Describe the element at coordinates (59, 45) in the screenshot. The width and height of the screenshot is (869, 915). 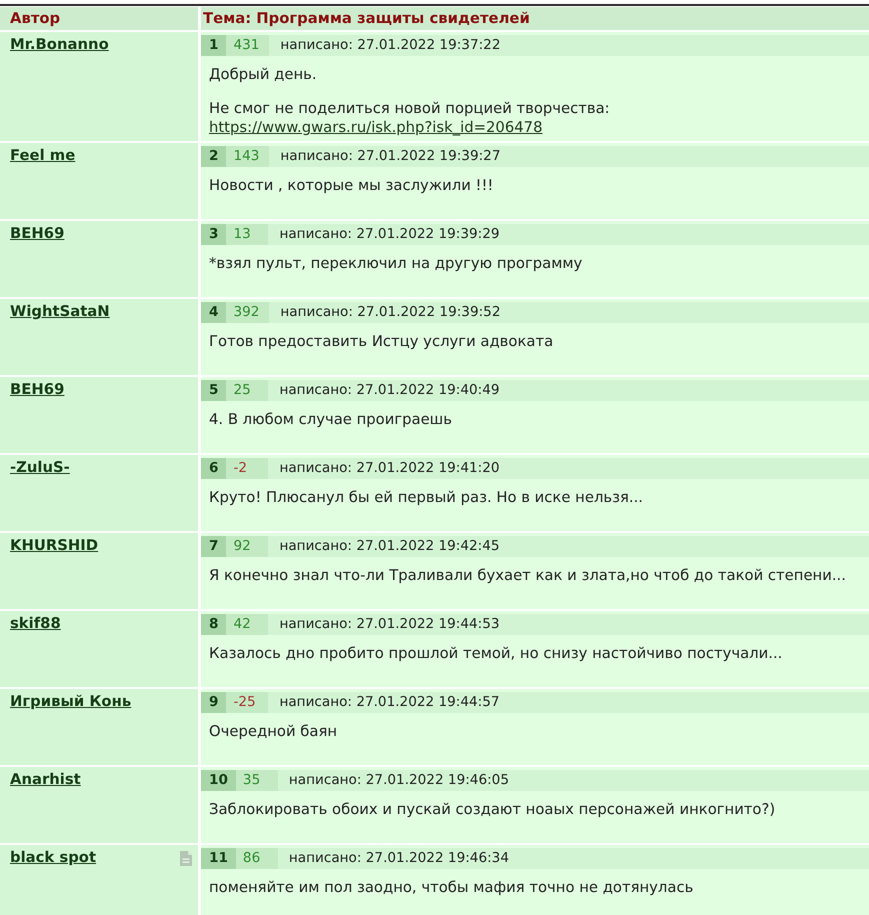
I see `author-link: Mr.Bonanno` at that location.